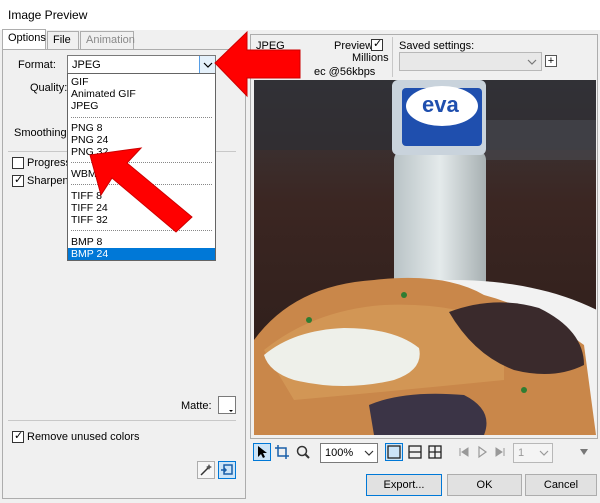  I want to click on options-toggle-icon, so click(584, 452).